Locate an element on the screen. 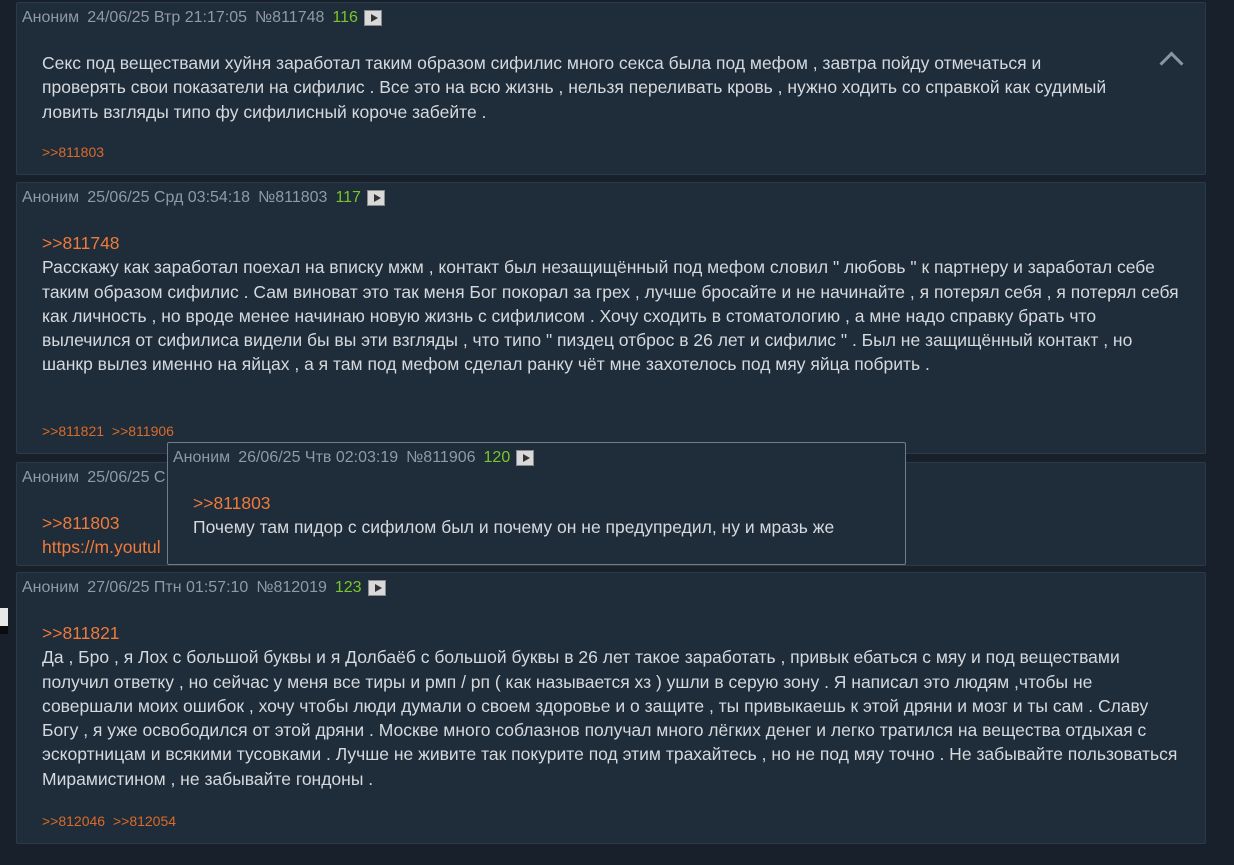 The width and height of the screenshot is (1234, 865). post-date: 26/06/25 Чтв 02:03:19 is located at coordinates (318, 457).